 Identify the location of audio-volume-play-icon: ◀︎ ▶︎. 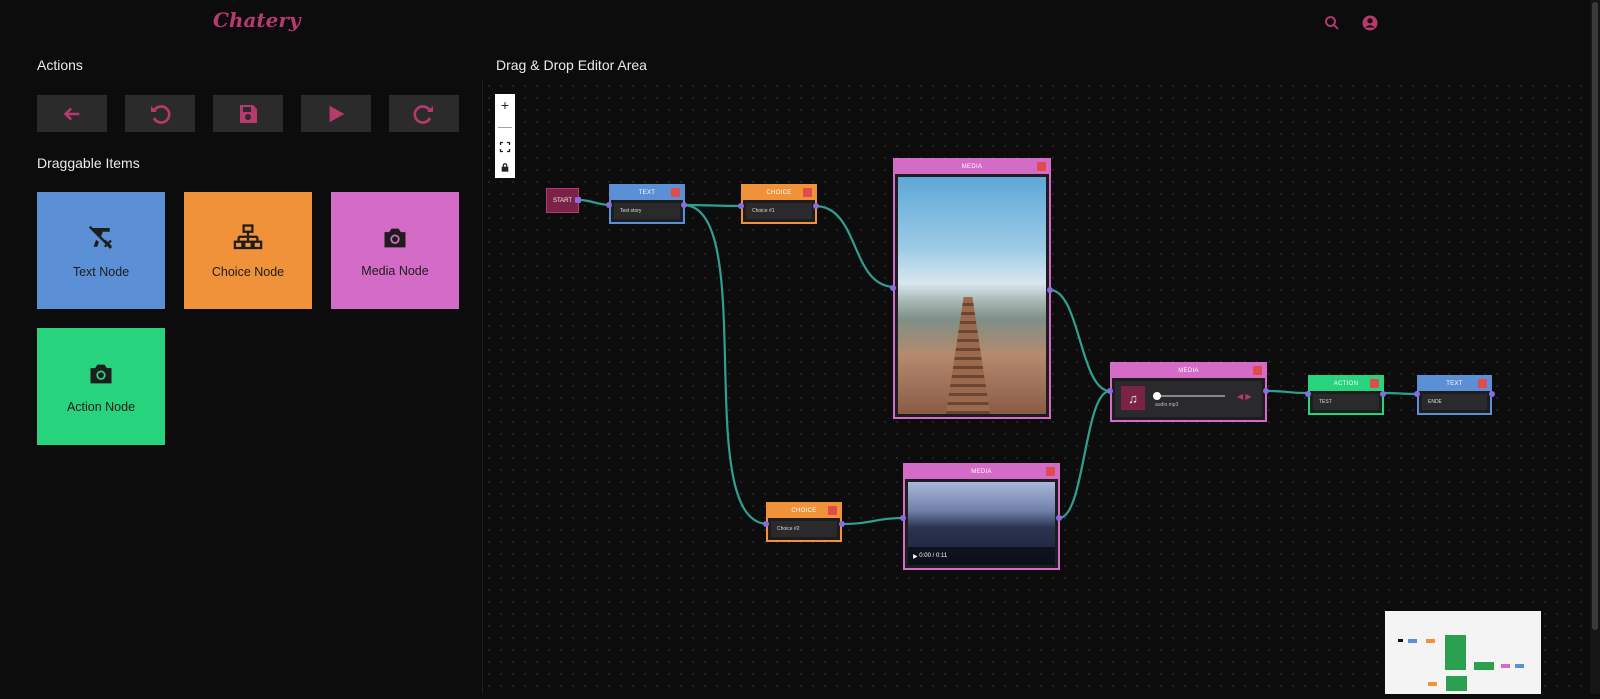
(1244, 396).